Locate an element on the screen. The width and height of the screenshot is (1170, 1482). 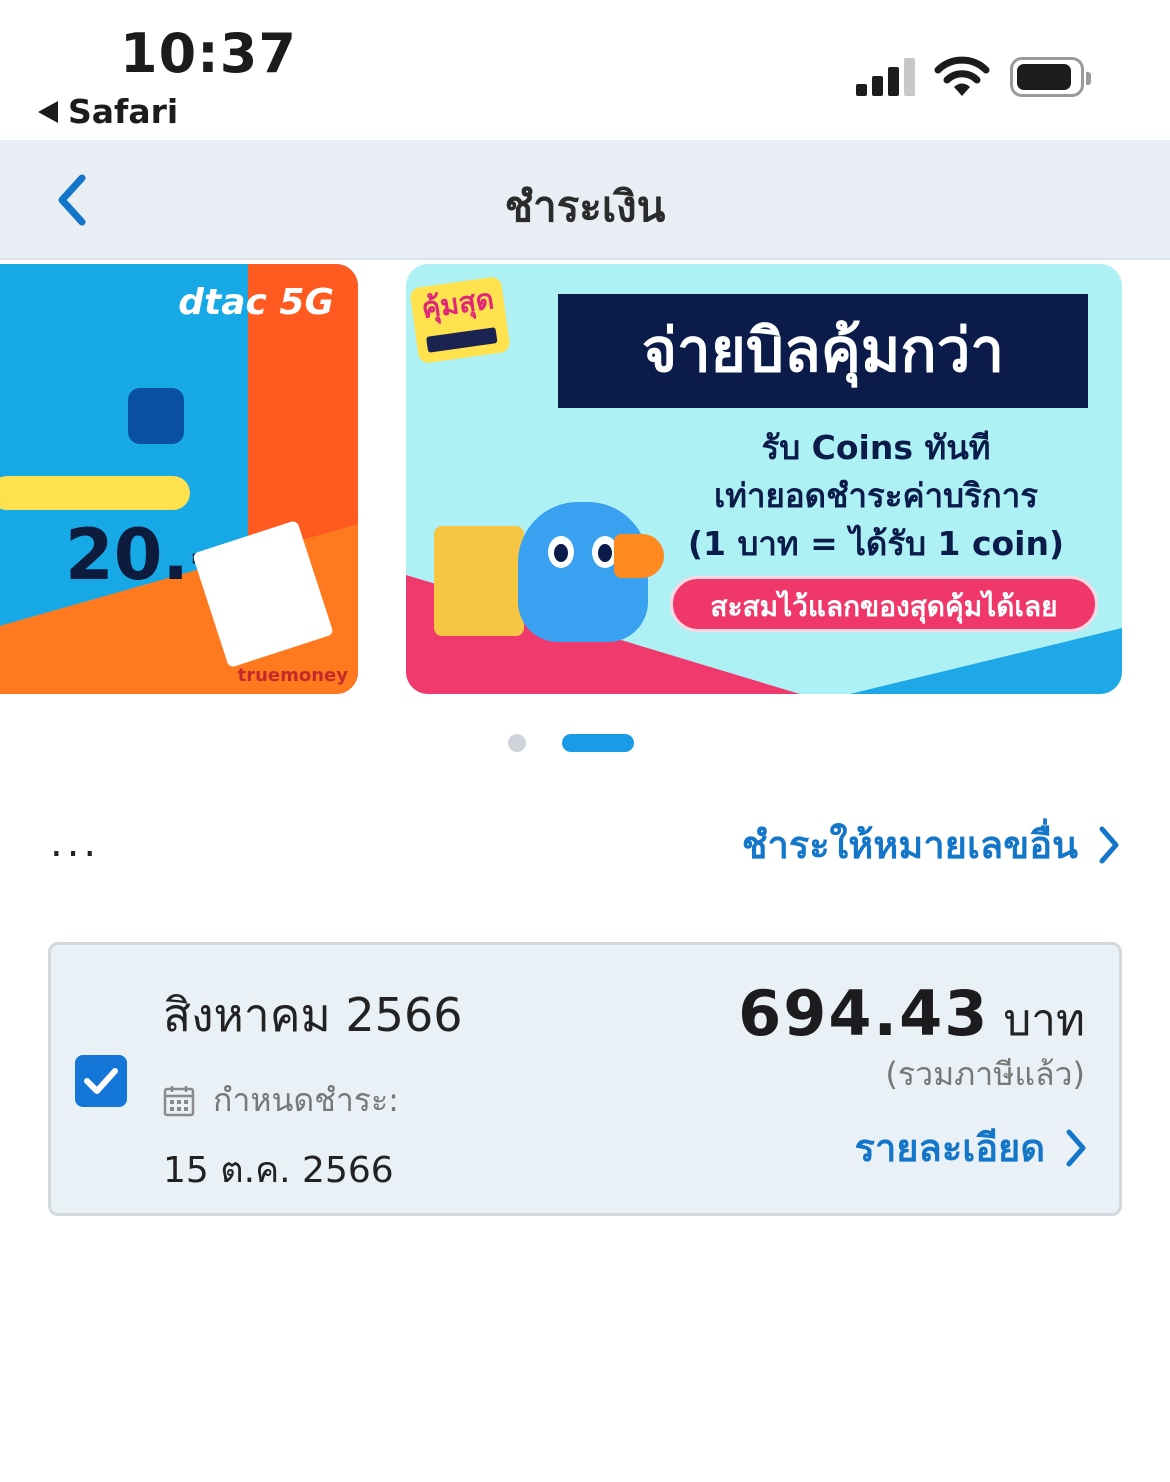
carousel-pagination is located at coordinates (585, 742).